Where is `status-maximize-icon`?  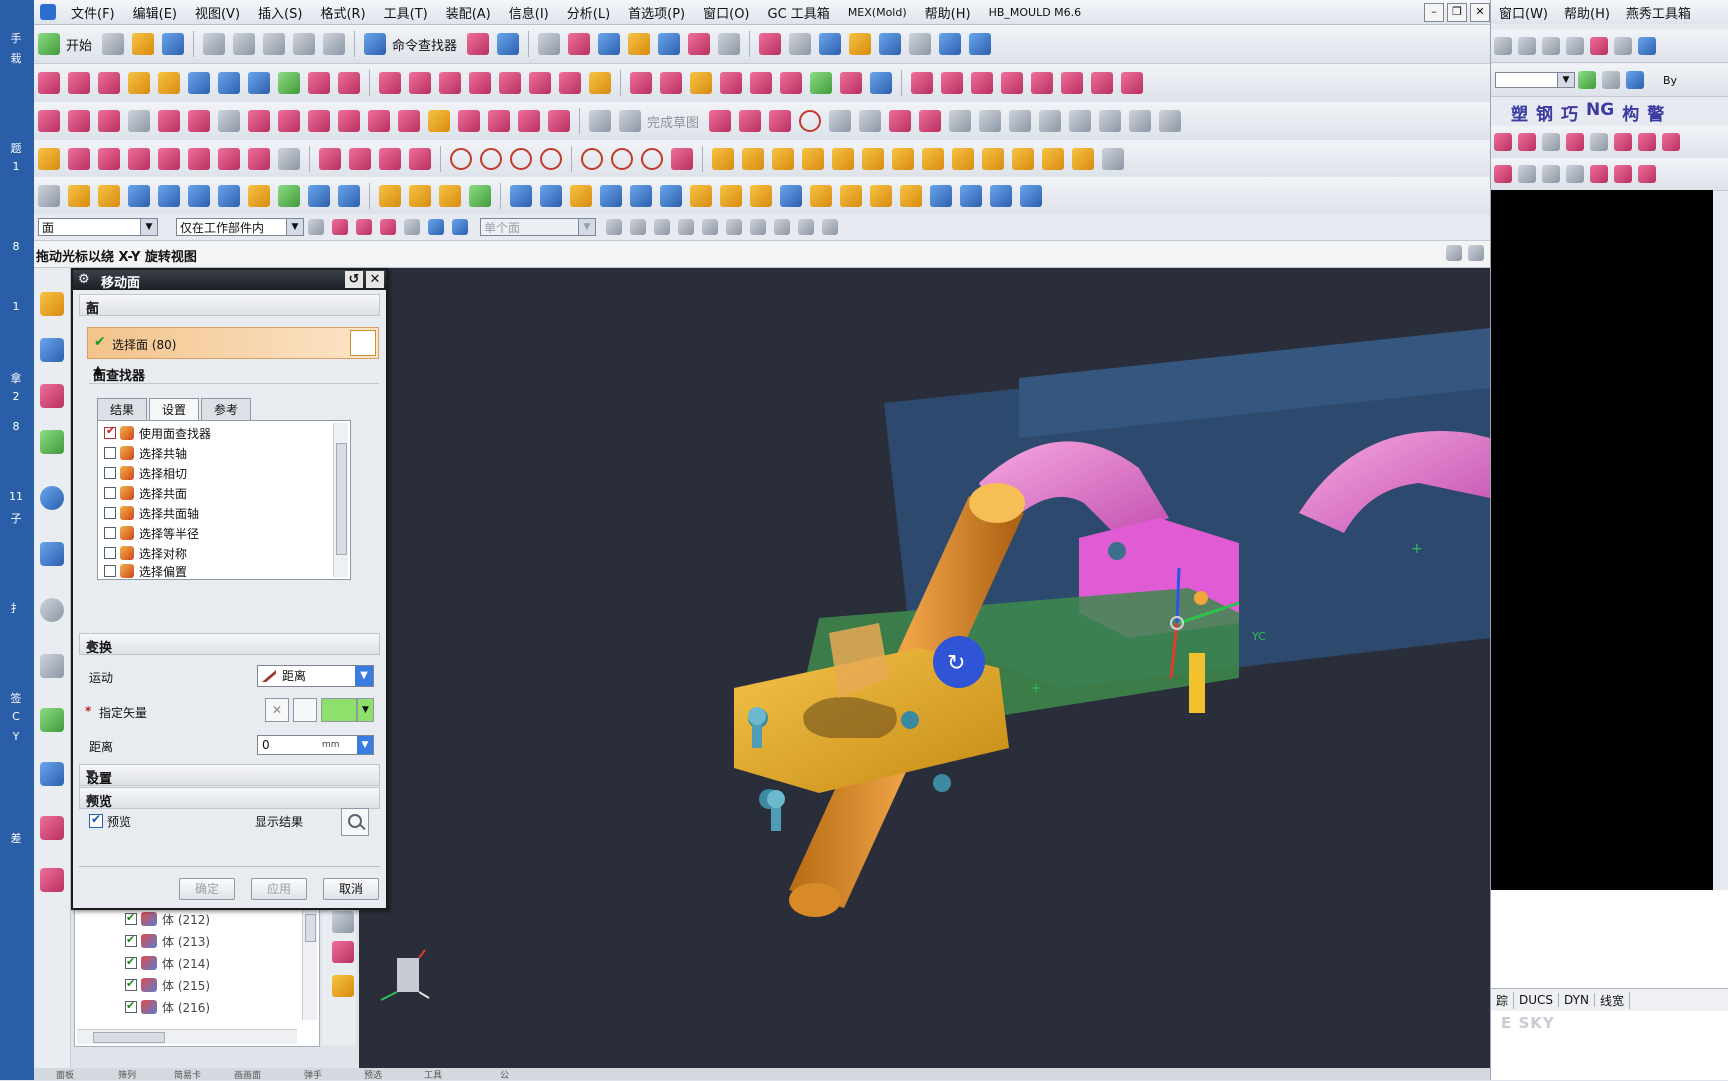 status-maximize-icon is located at coordinates (1476, 253).